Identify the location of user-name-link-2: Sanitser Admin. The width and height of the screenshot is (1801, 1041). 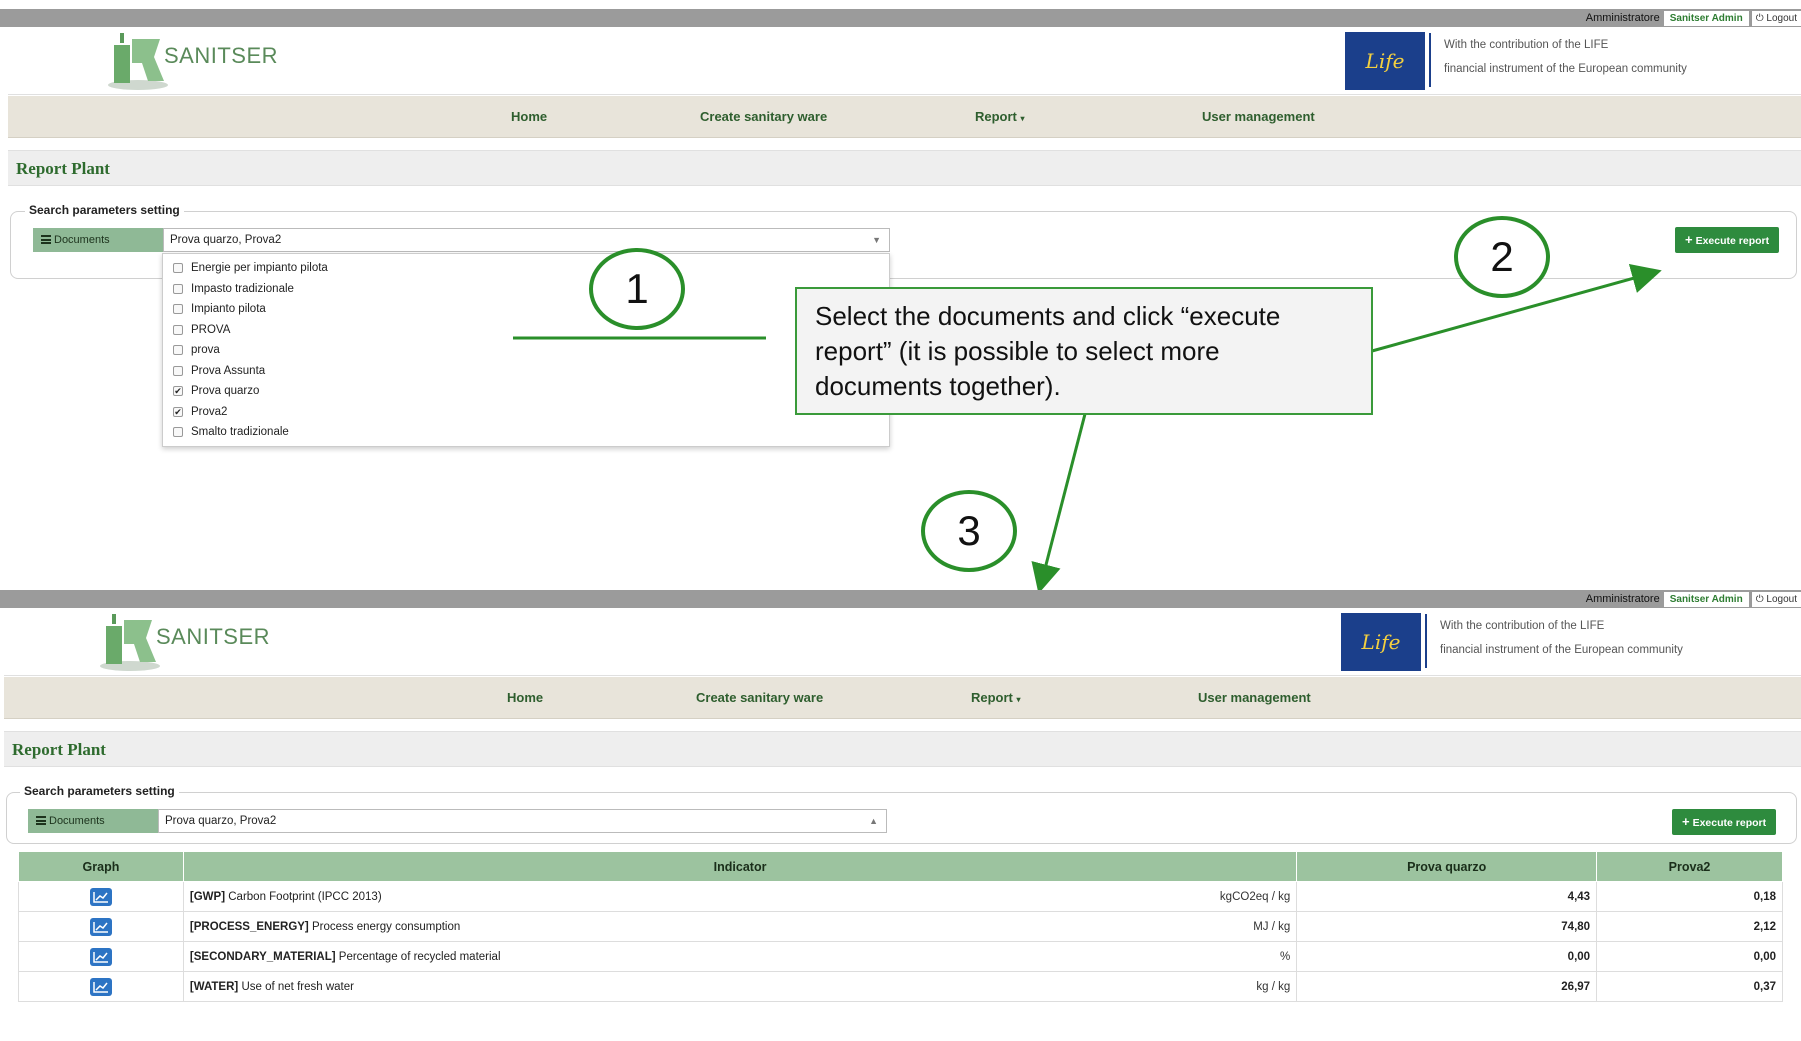
(1706, 599).